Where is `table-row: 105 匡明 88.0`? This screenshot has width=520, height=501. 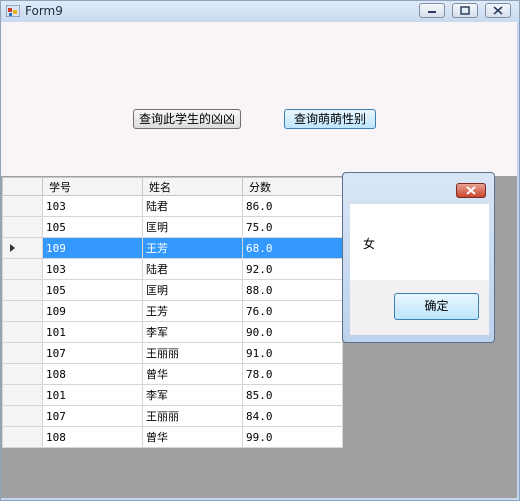
table-row: 105 匡明 88.0 is located at coordinates (172, 290).